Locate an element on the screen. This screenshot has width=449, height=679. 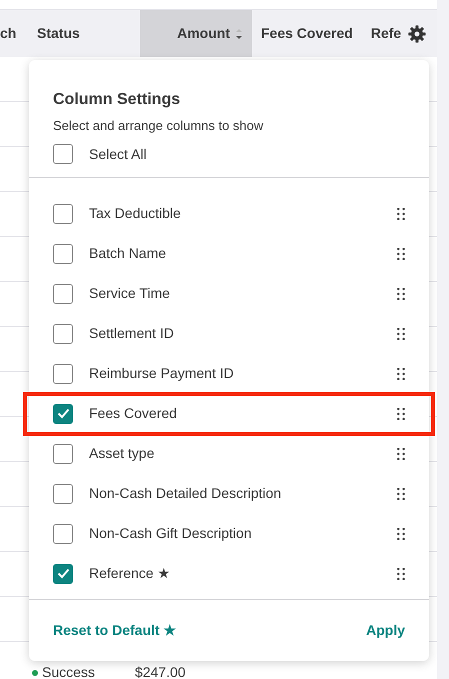
select-all-label: Select All is located at coordinates (118, 154).